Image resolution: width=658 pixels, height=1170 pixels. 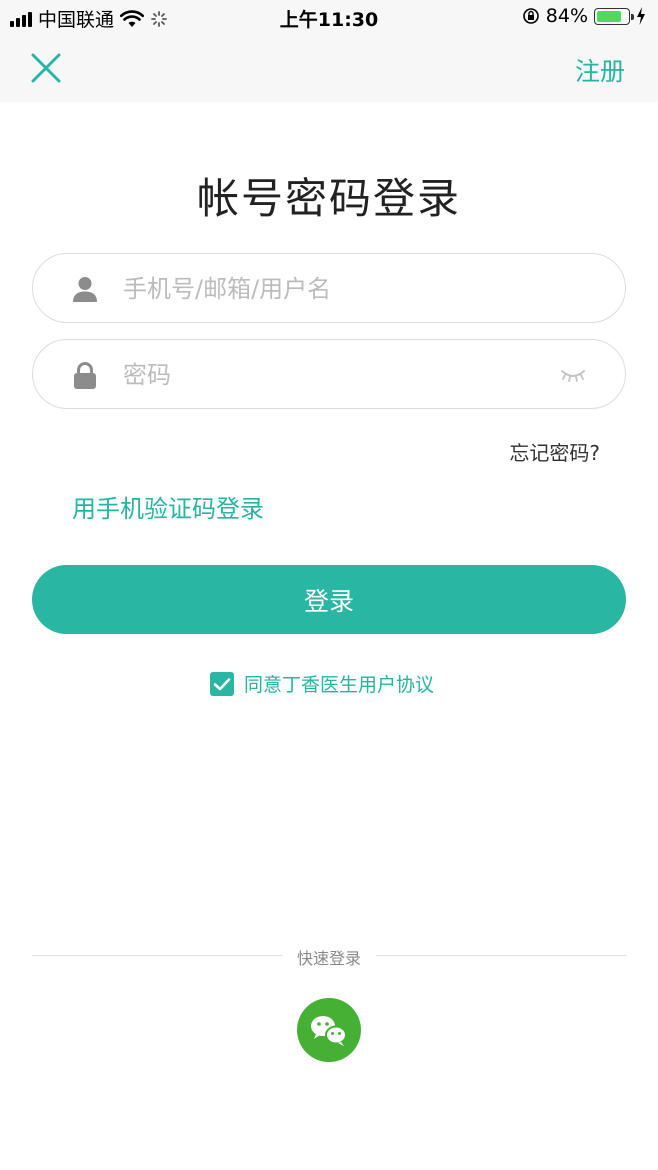 What do you see at coordinates (333, 375) in the screenshot?
I see `password-input` at bounding box center [333, 375].